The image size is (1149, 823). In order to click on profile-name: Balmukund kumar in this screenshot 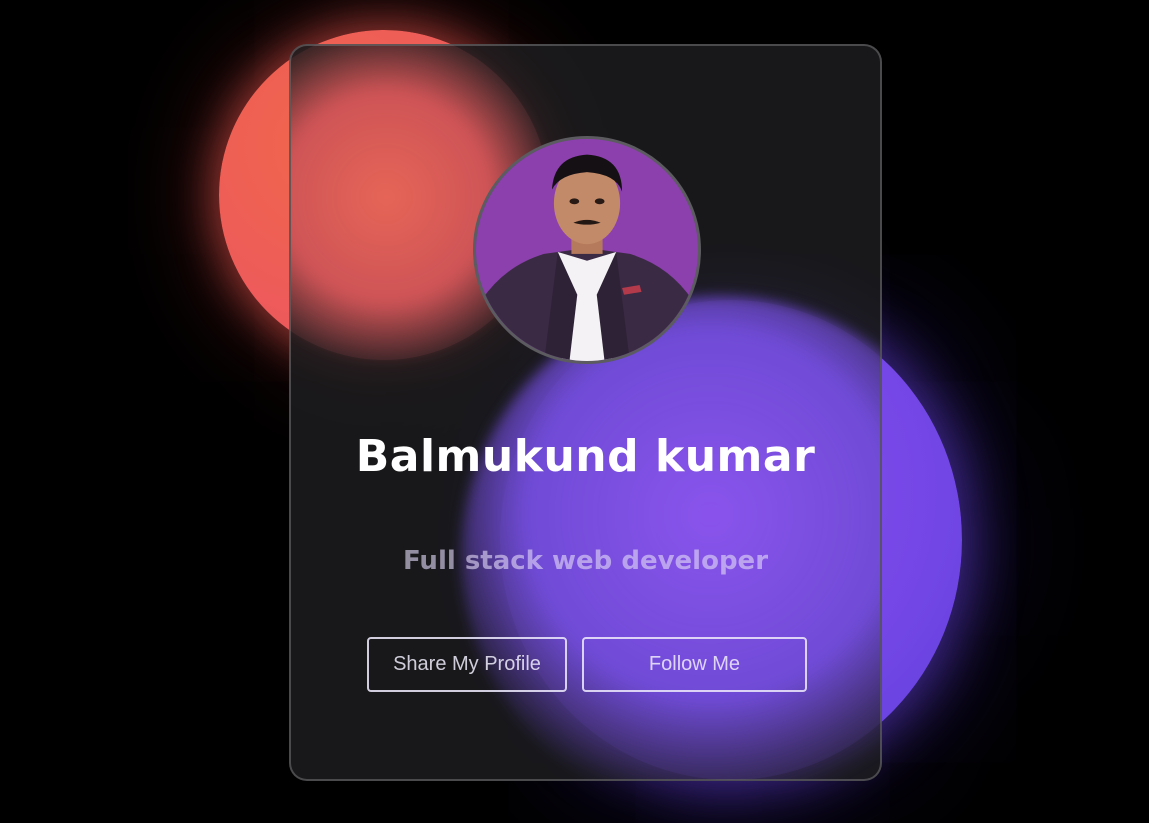, I will do `click(585, 456)`.